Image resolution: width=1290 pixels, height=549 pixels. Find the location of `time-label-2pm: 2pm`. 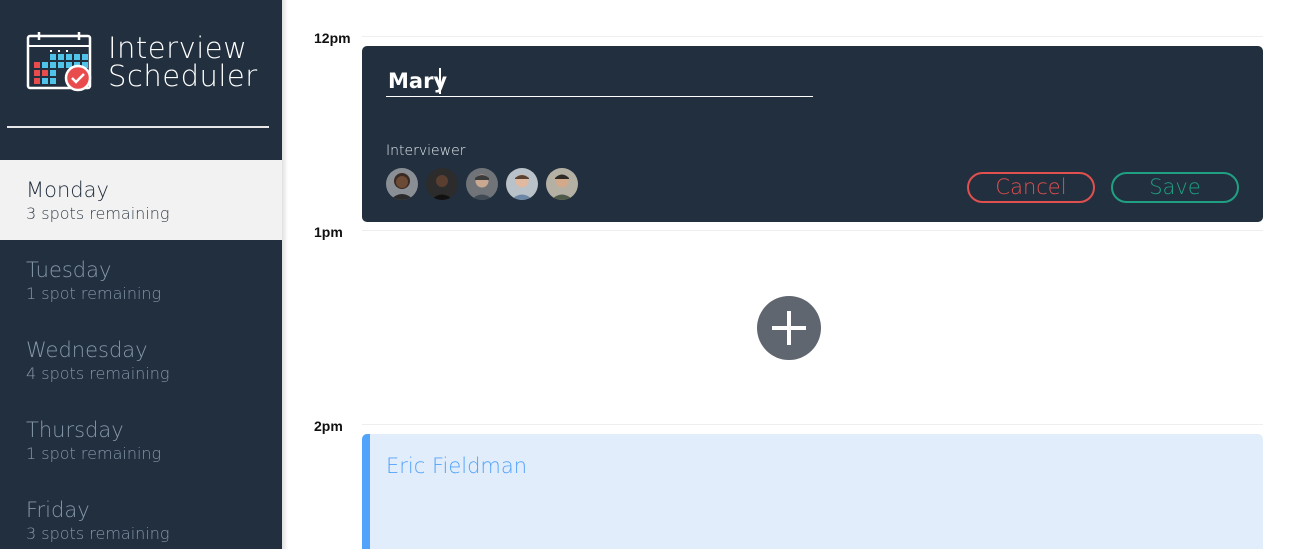

time-label-2pm: 2pm is located at coordinates (328, 426).